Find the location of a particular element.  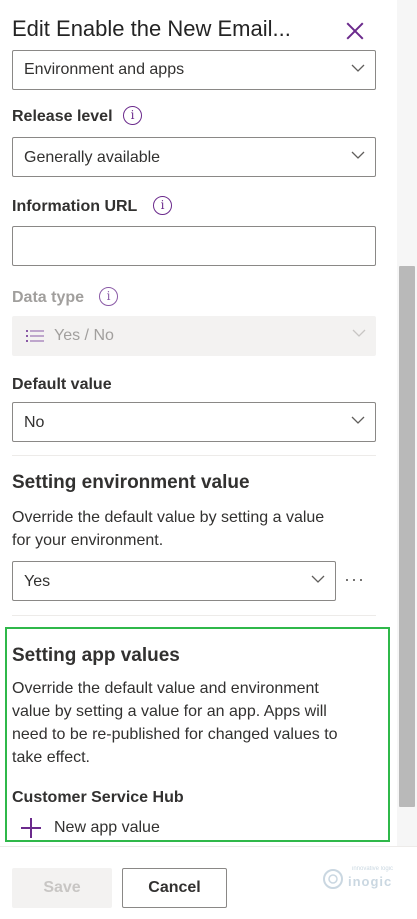

category-select-value: Environment and apps is located at coordinates (104, 69).